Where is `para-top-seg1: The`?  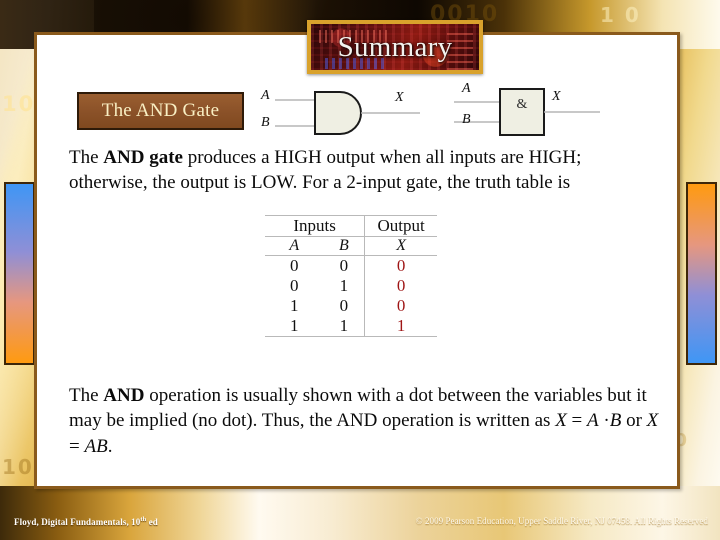 para-top-seg1: The is located at coordinates (86, 157).